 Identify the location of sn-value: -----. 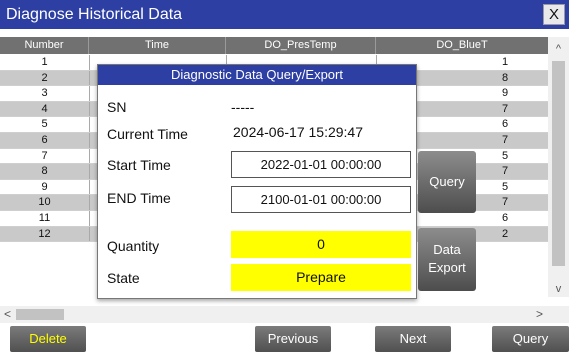
(243, 107).